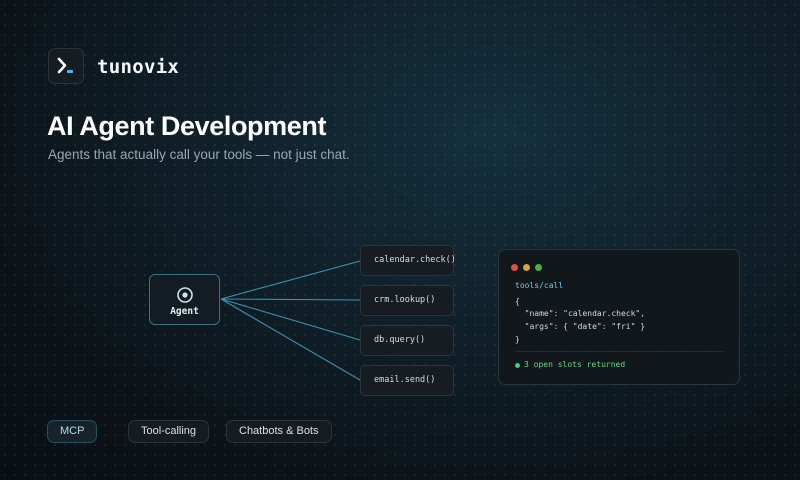 The image size is (800, 480). Describe the element at coordinates (575, 364) in the screenshot. I see `code-status: 3 open slots returned` at that location.